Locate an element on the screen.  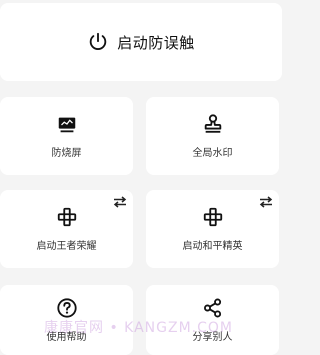
global-watermark-tile: 全局水印 is located at coordinates (212, 136).